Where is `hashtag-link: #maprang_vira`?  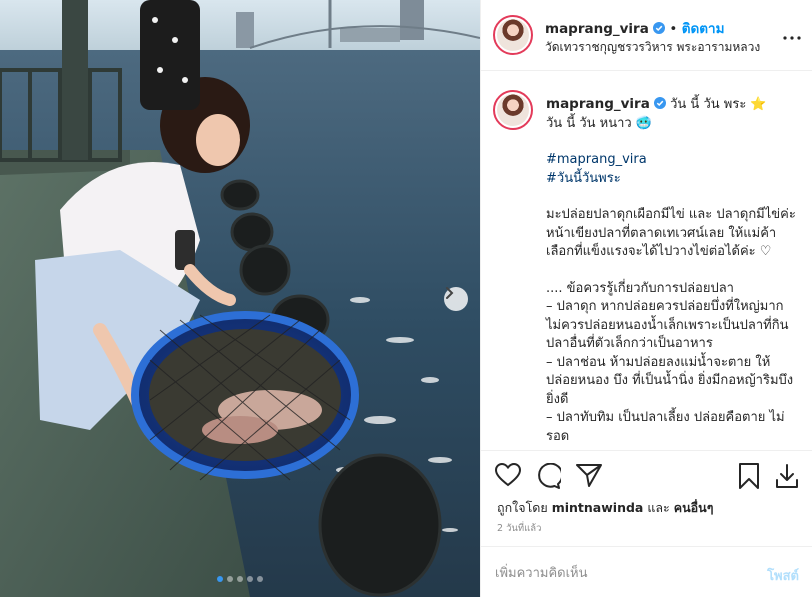 hashtag-link: #maprang_vira is located at coordinates (596, 159).